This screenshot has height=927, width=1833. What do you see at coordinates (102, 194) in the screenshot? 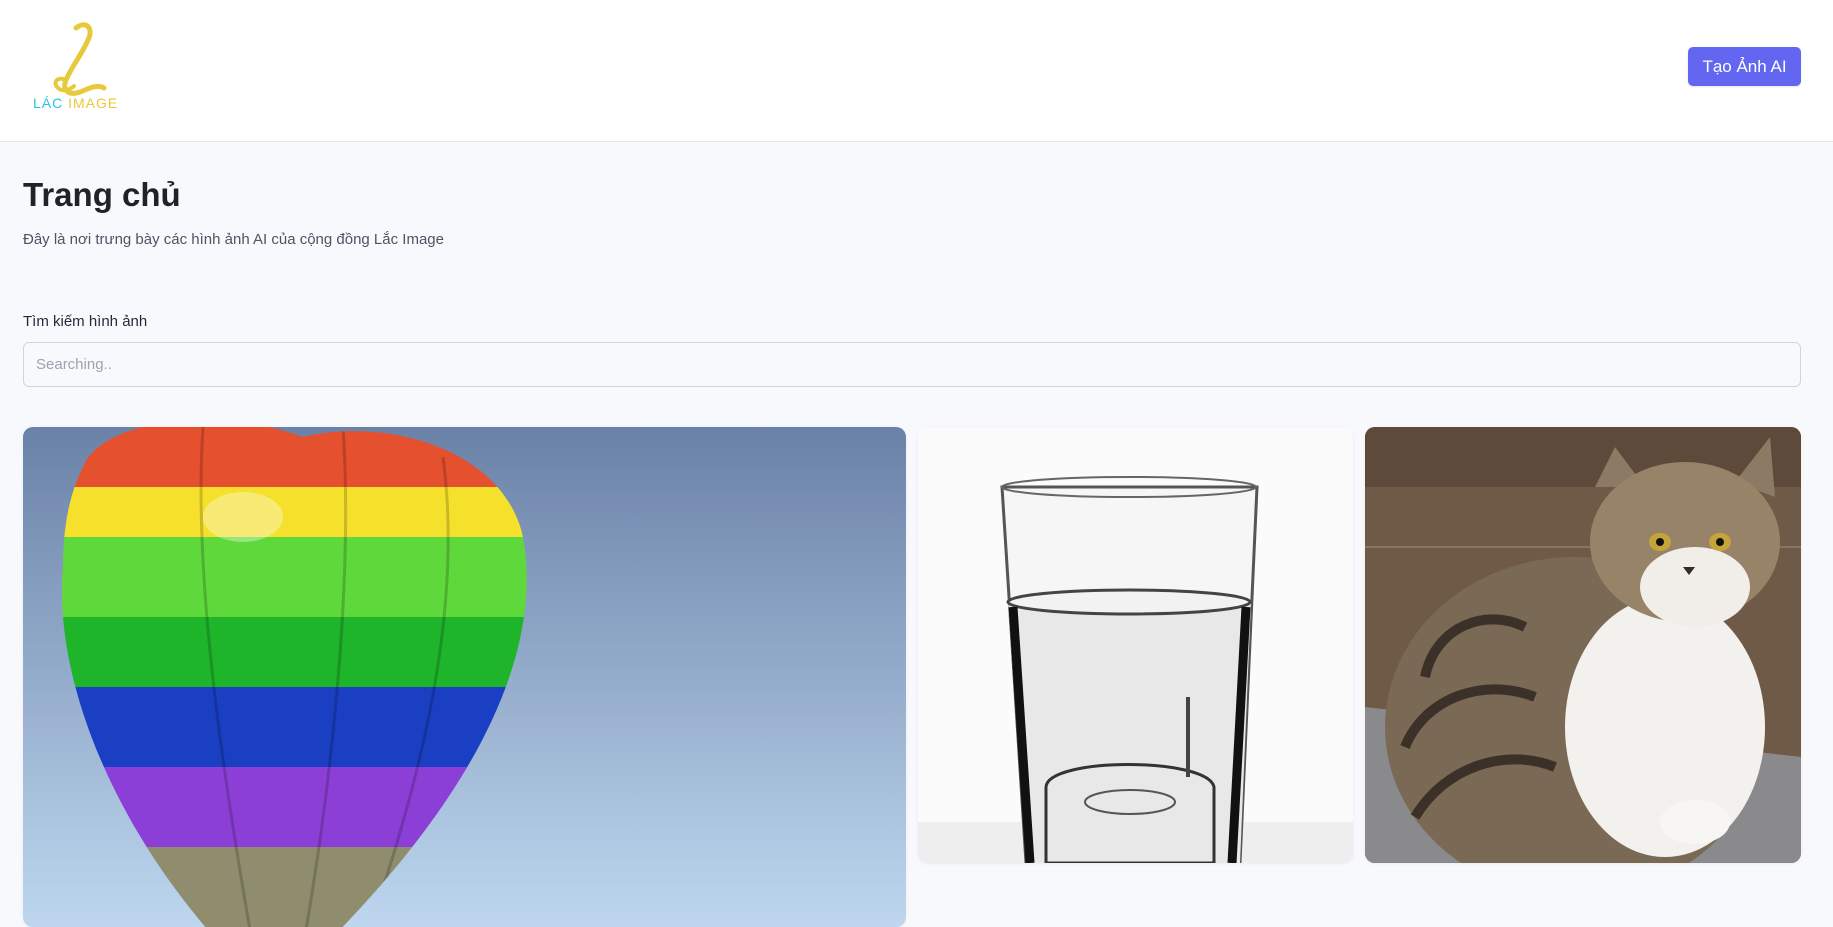
I see `page-title: Trang chủ` at bounding box center [102, 194].